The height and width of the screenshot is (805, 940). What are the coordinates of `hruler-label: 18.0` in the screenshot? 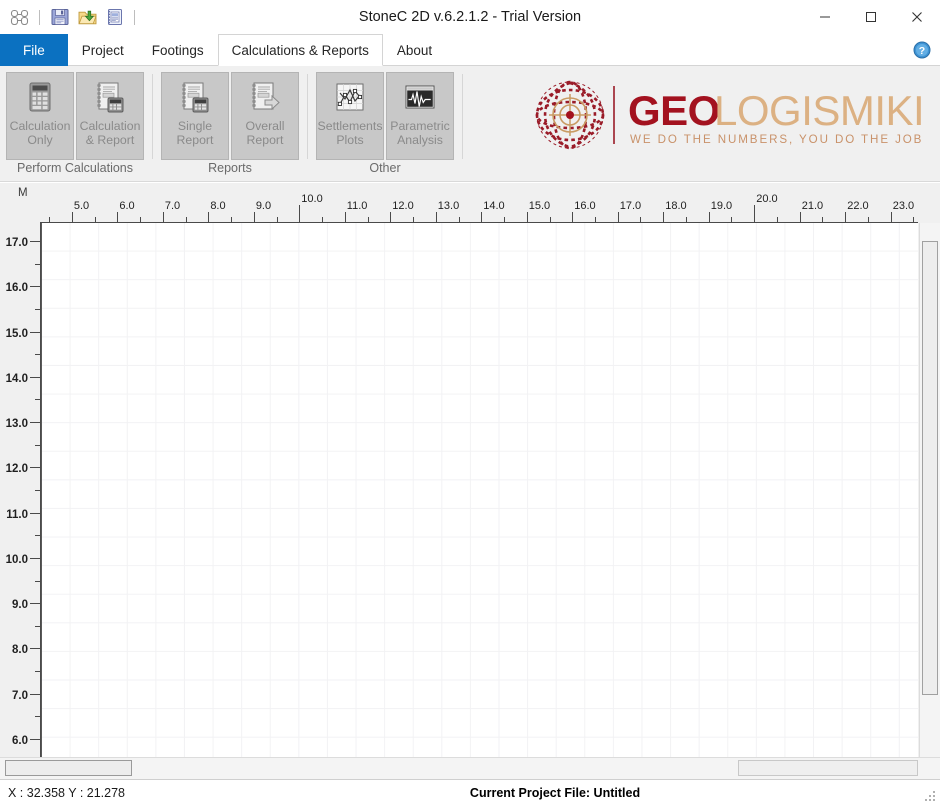 It's located at (676, 206).